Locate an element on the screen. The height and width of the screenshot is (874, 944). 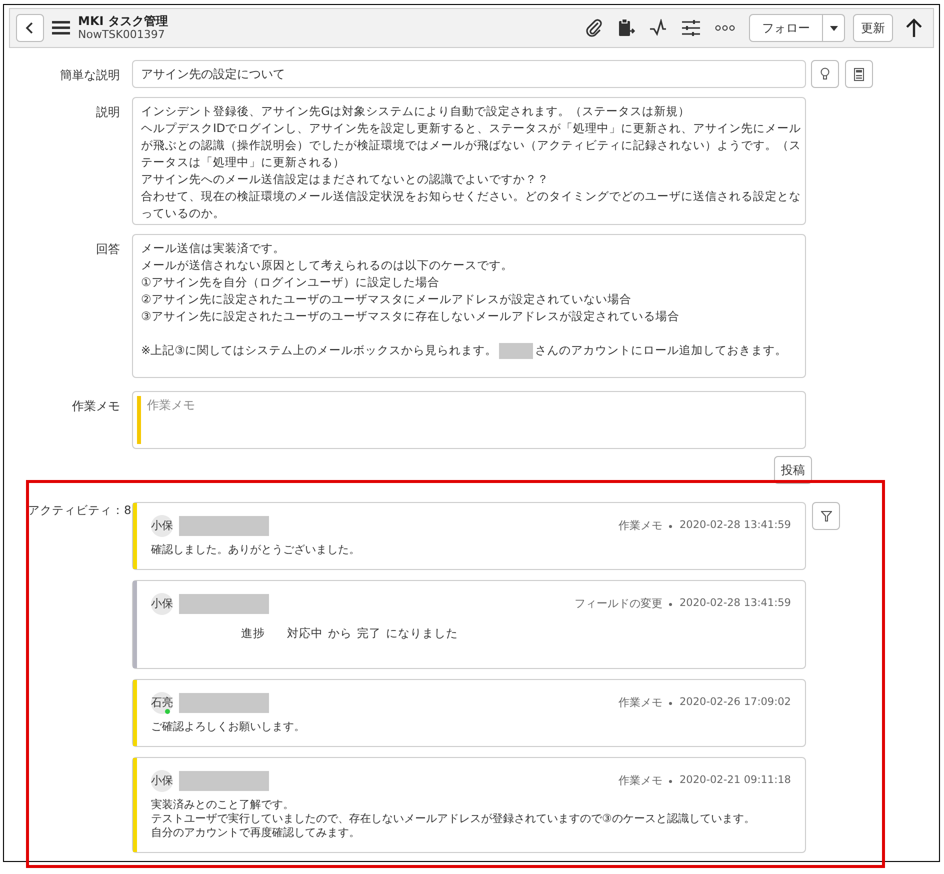
update-button: 更新 is located at coordinates (873, 28).